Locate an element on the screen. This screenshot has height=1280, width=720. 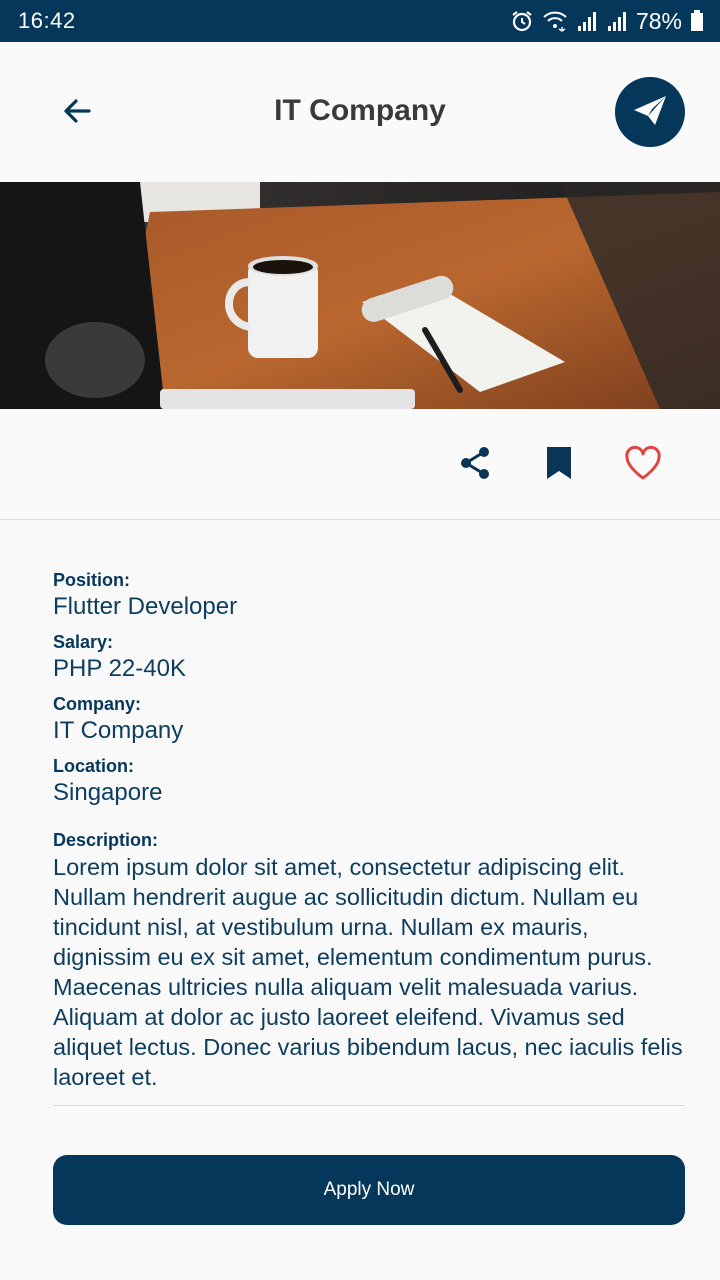
status-bar: 16:42 78% is located at coordinates (360, 21).